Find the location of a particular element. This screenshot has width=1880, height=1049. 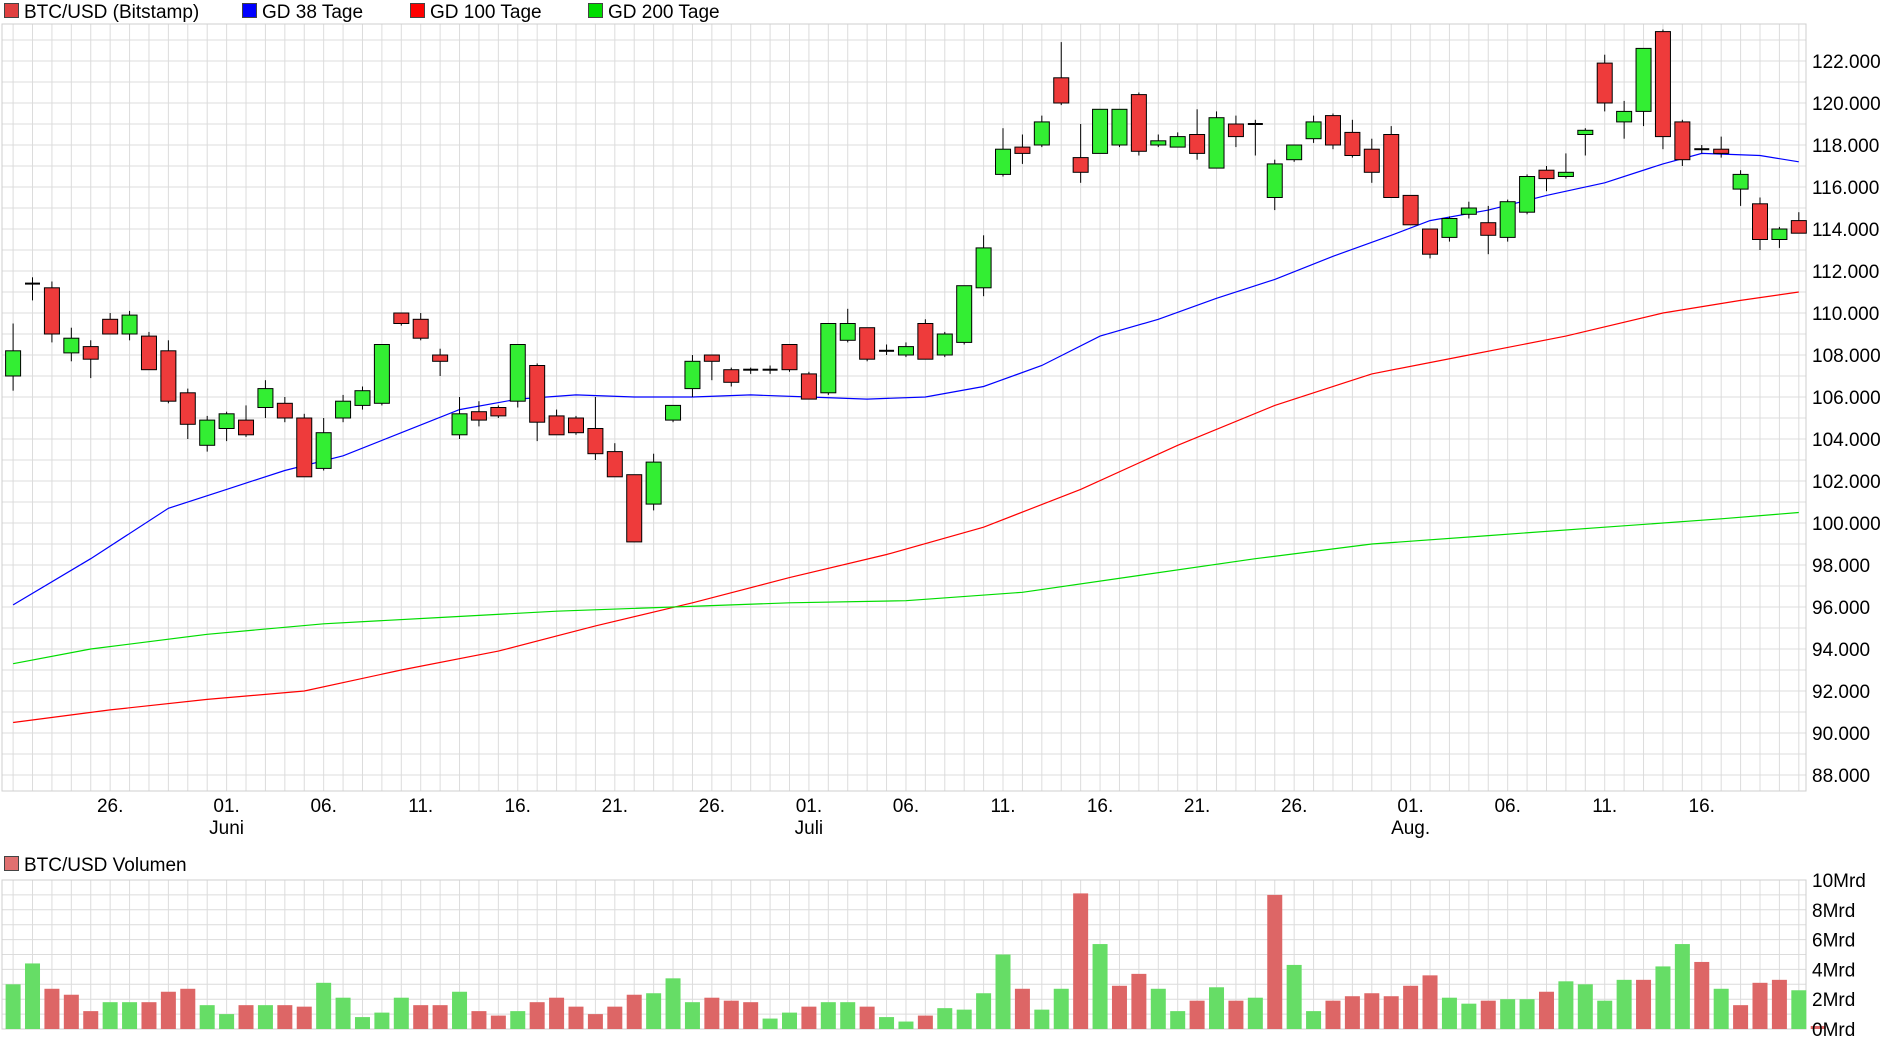

month-label: Juni is located at coordinates (226, 828).